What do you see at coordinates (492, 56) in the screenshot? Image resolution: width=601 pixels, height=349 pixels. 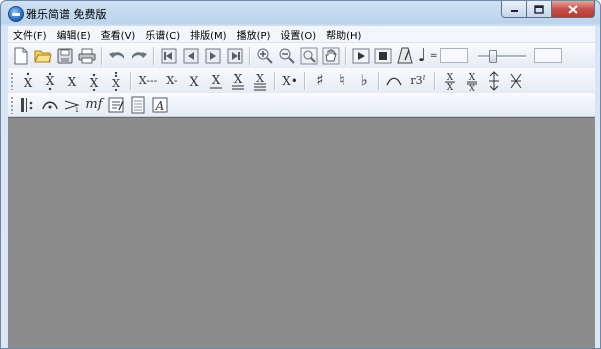 I see `speed-slider-thumb` at bounding box center [492, 56].